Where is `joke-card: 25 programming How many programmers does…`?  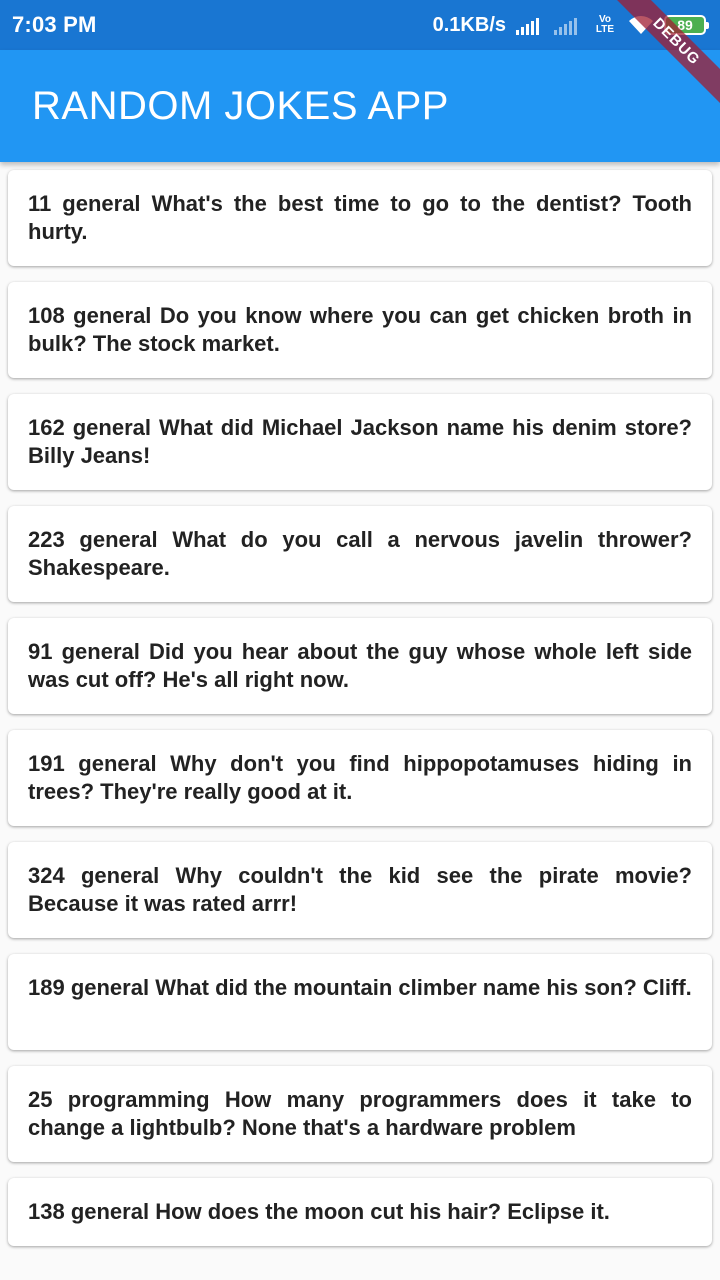
joke-card: 25 programming How many programmers does… is located at coordinates (360, 1114).